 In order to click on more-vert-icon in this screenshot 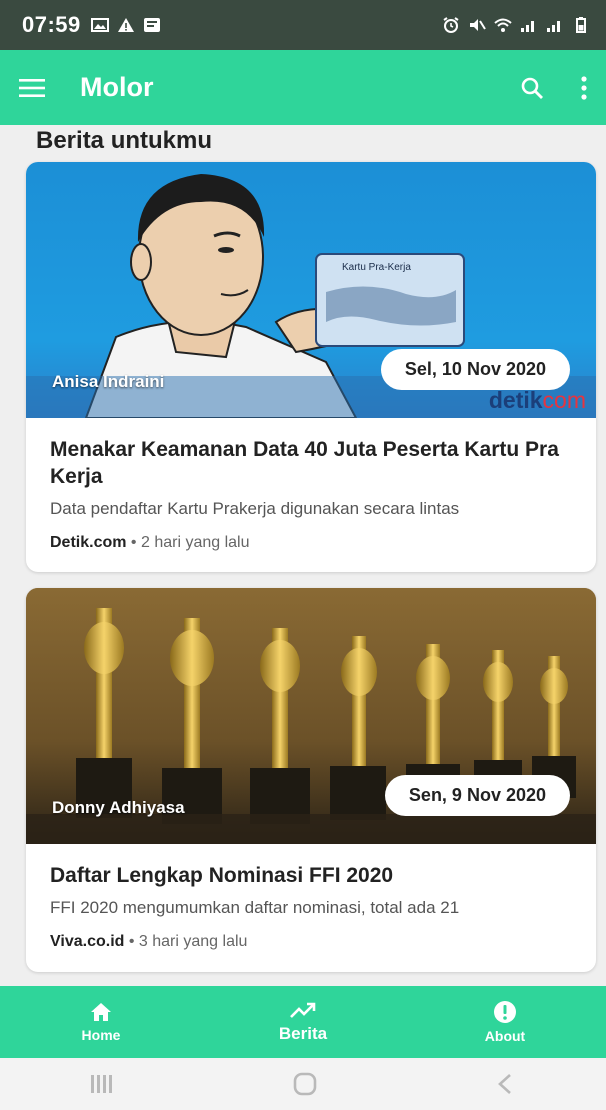, I will do `click(584, 87)`.